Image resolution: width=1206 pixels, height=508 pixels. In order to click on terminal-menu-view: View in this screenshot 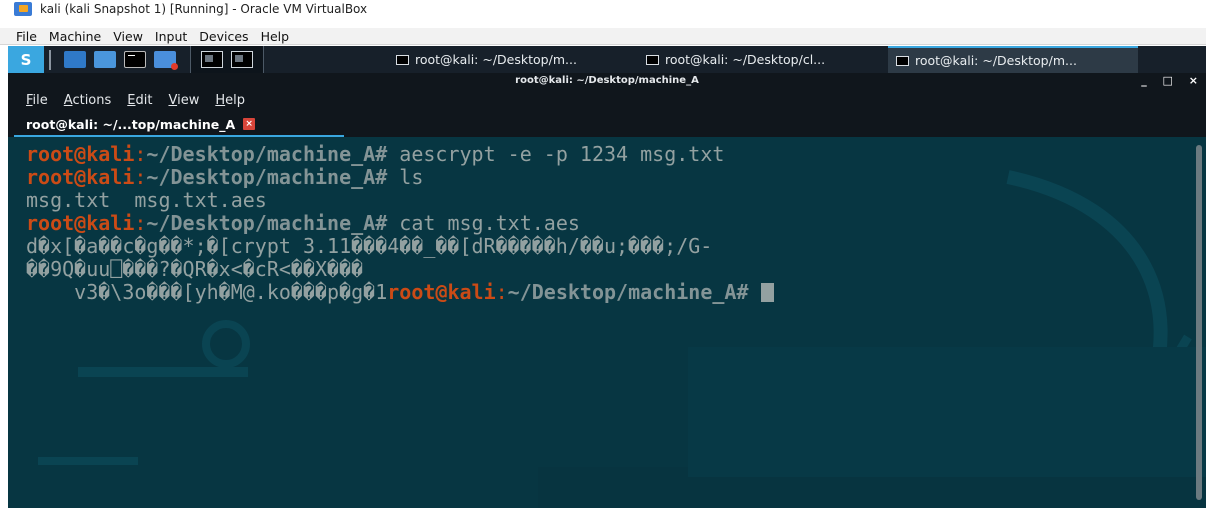, I will do `click(183, 100)`.